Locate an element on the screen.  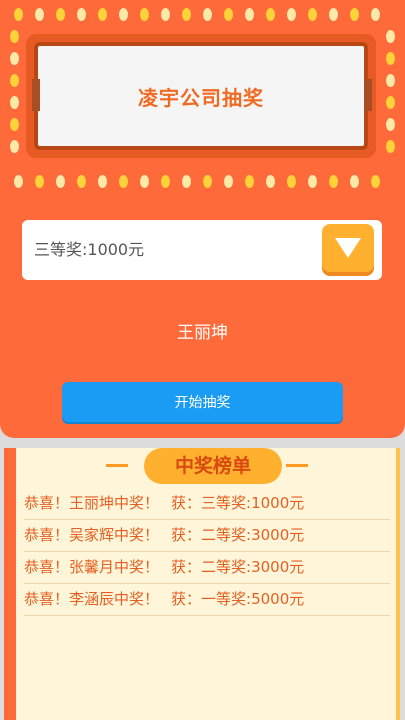
list-item: 恭喜！李涵辰中奖！ 获：一等奖:5000元 is located at coordinates (207, 600).